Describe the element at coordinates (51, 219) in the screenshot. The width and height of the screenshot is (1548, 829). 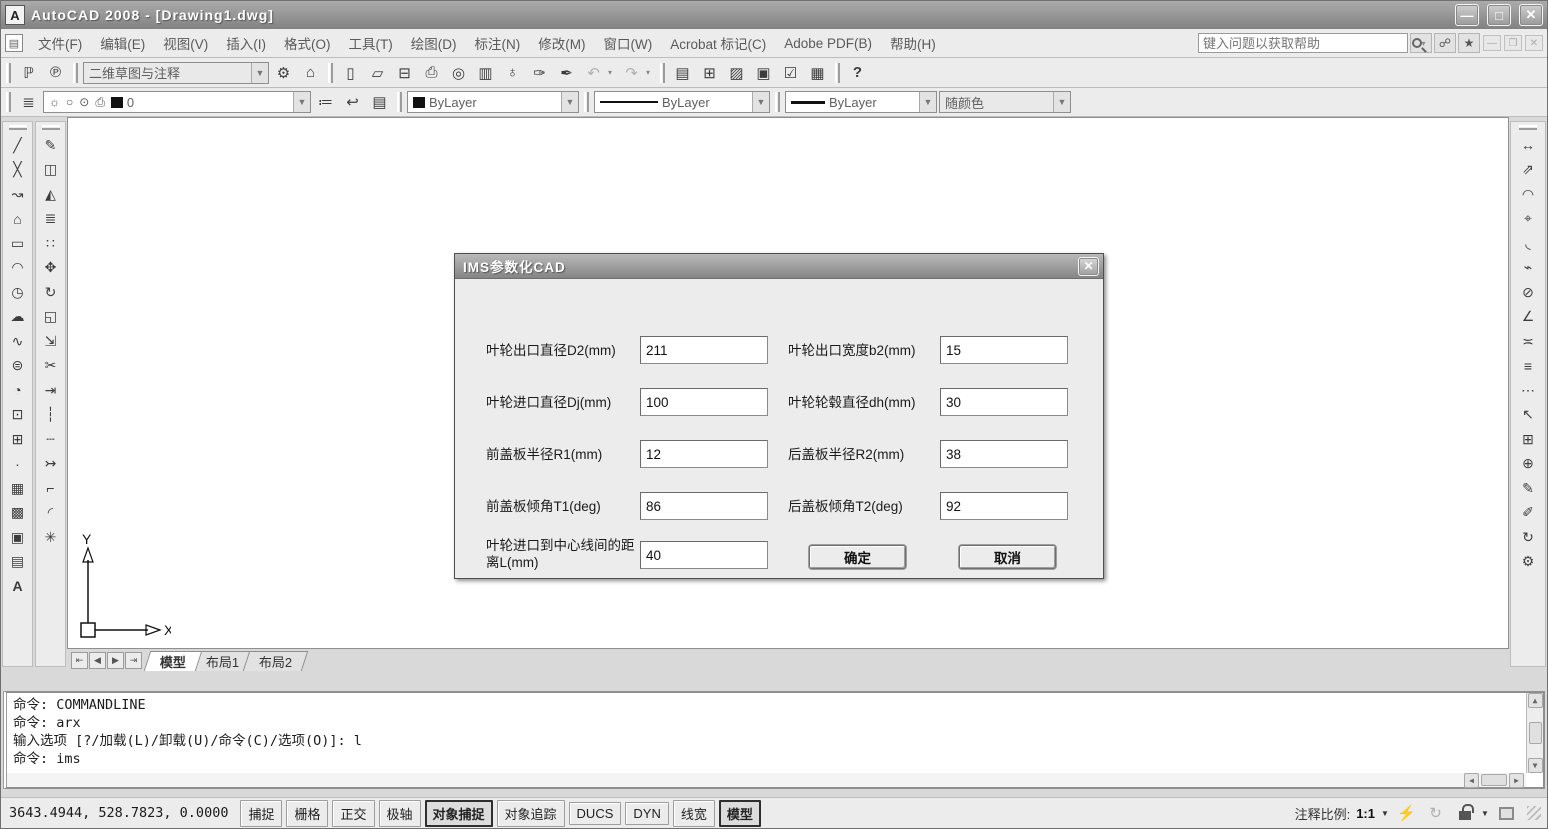
I see `offset-icon: ≣` at that location.